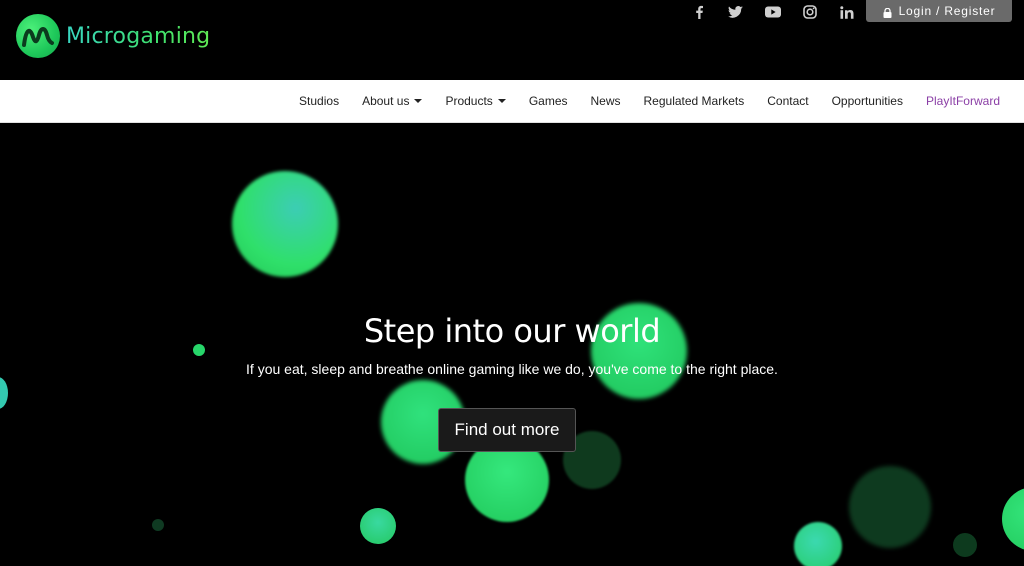 The width and height of the screenshot is (1024, 566). I want to click on nav-item-about-us: About us, so click(392, 101).